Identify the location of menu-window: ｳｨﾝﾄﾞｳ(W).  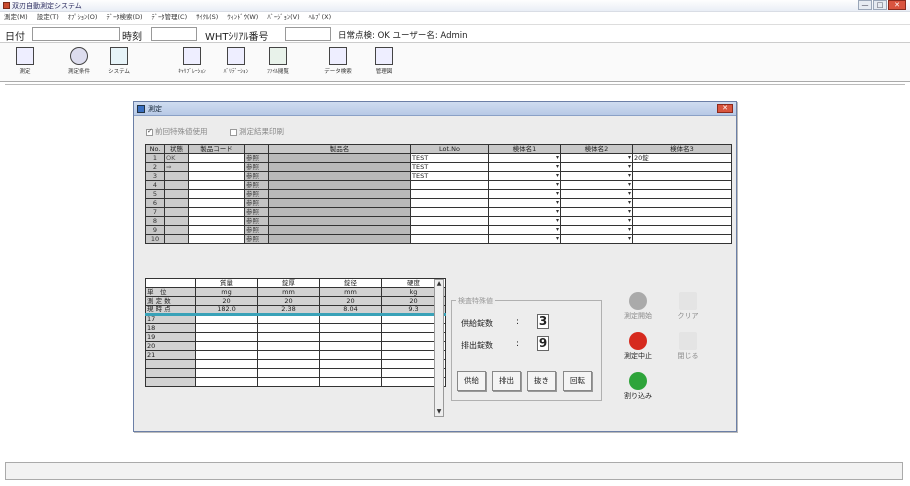
(242, 17).